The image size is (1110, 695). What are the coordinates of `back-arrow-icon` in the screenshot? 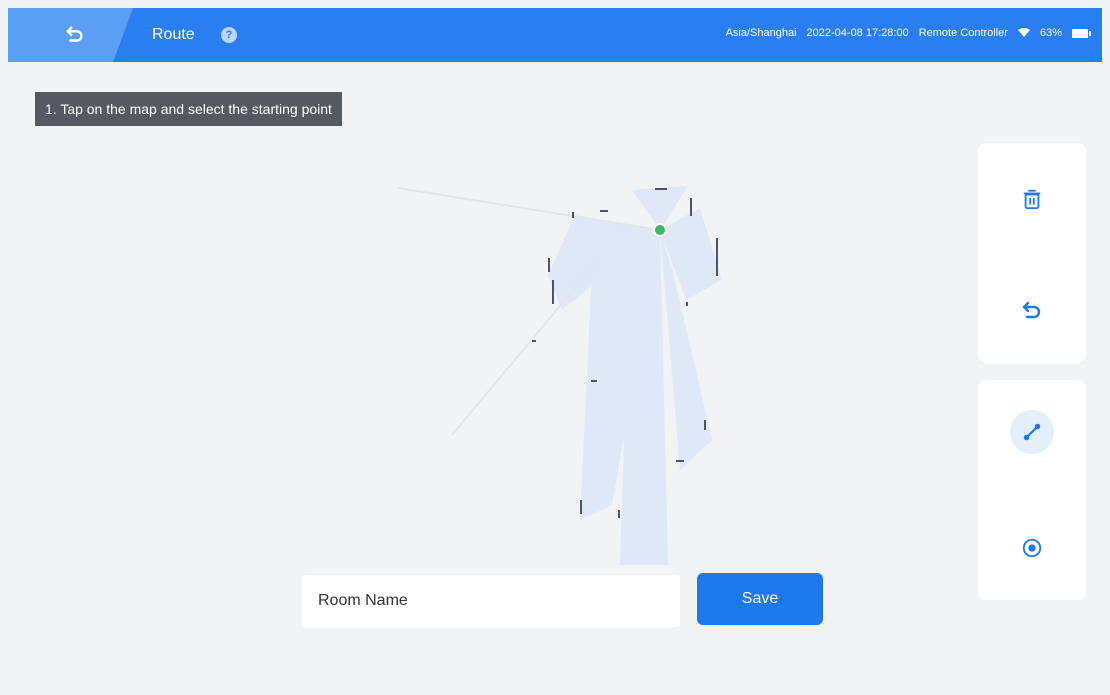 It's located at (74, 34).